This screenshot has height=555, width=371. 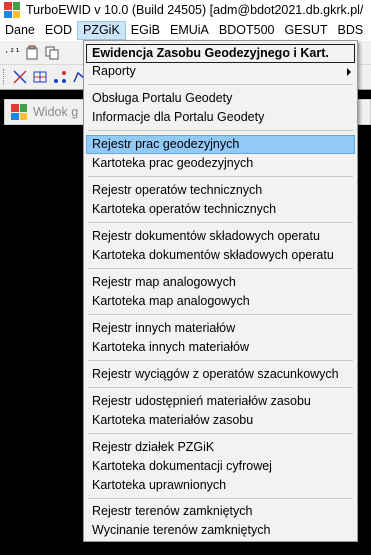 I want to click on cross-line-icon, so click(x=20, y=77).